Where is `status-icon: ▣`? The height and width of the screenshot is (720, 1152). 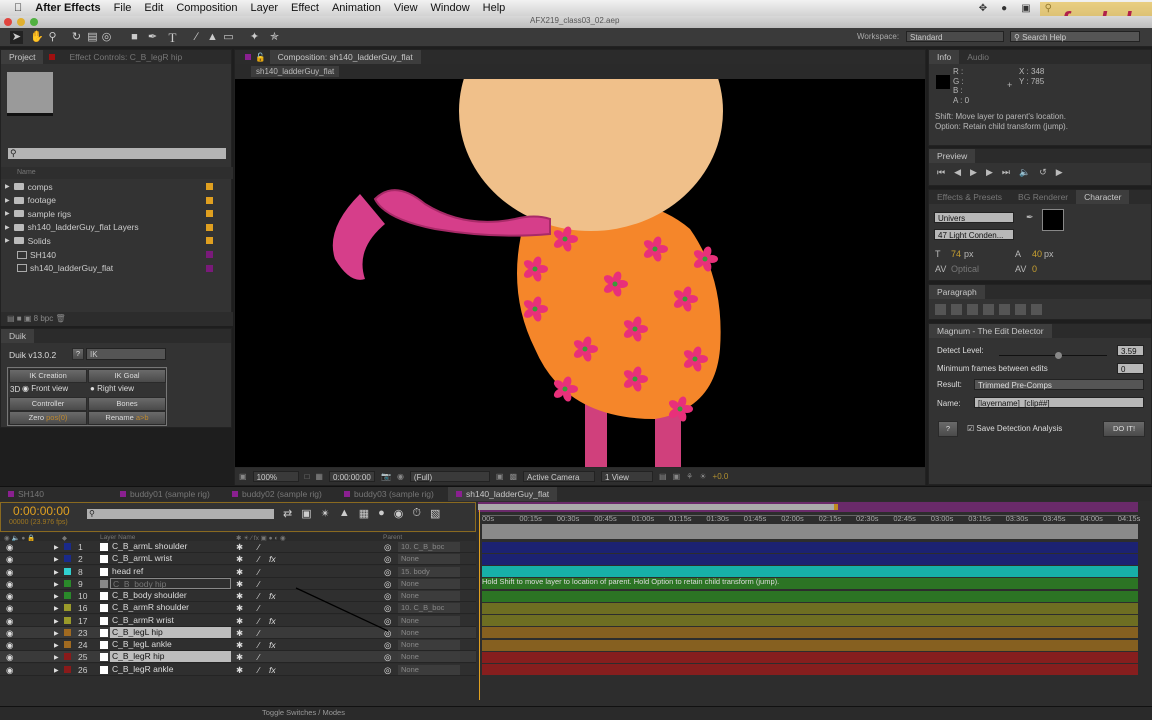
status-icon: ▣ is located at coordinates (1025, 8).